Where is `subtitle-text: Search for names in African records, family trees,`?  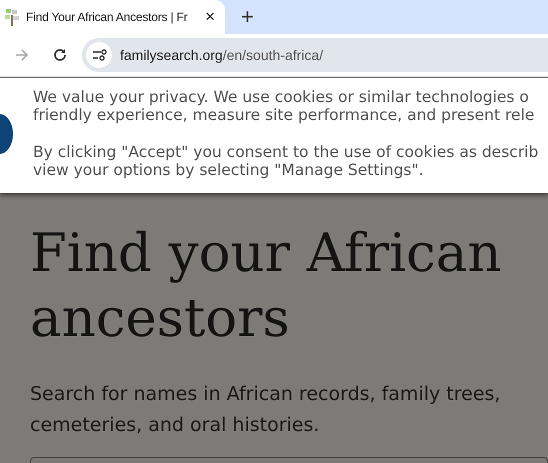 subtitle-text: Search for names in African records, family trees, is located at coordinates (266, 394).